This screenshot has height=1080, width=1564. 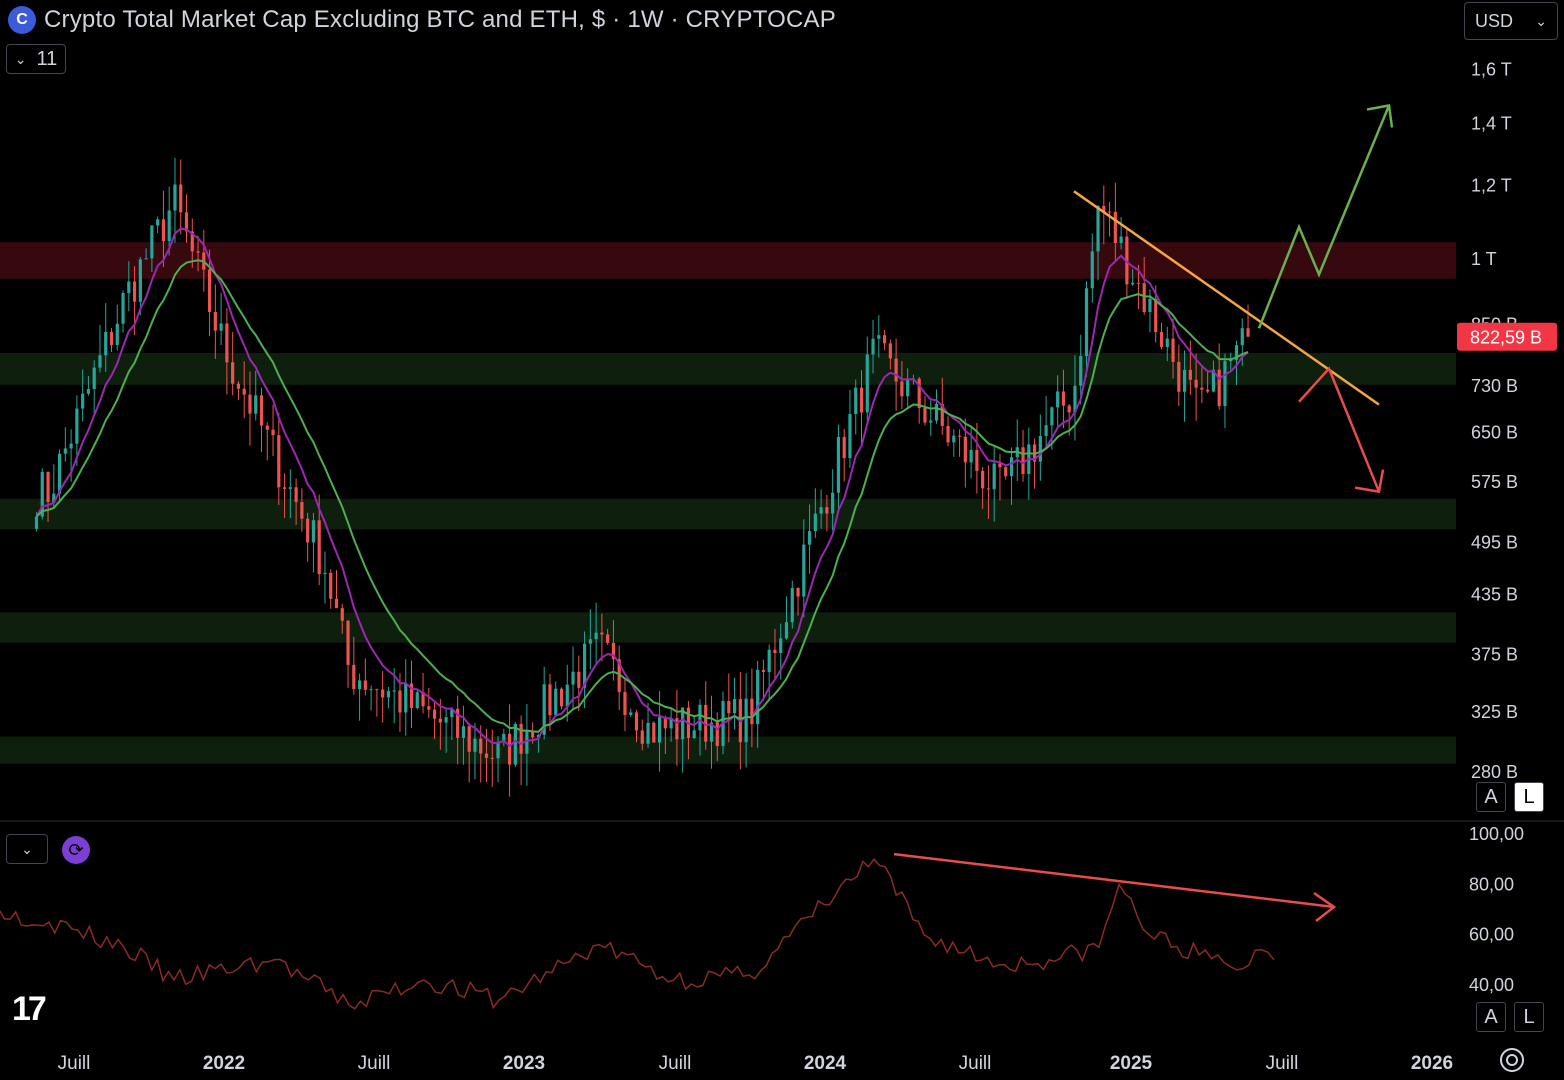 I want to click on bearish-arrowhead, so click(x=1369, y=481).